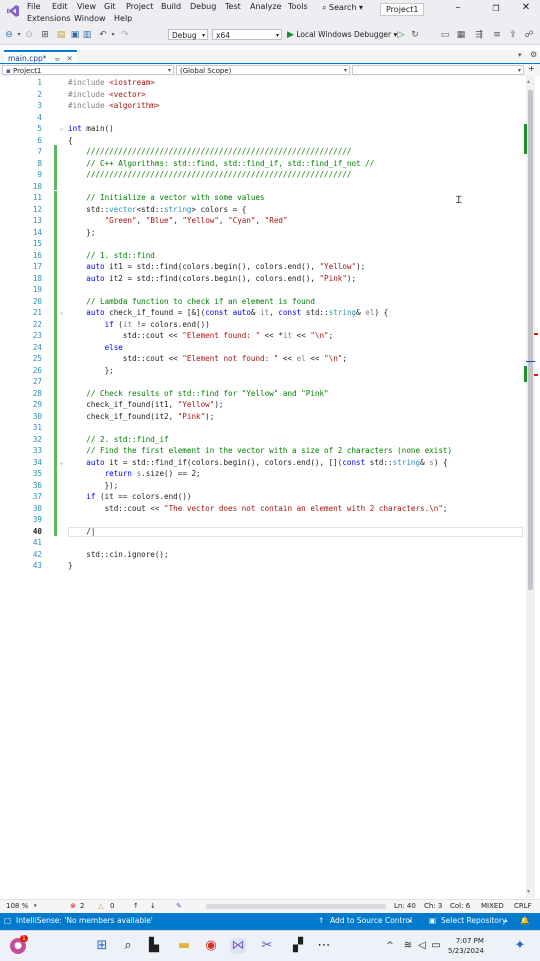 Image resolution: width=540 pixels, height=961 pixels. What do you see at coordinates (128, 946) in the screenshot?
I see `search-icon: ⌕` at bounding box center [128, 946].